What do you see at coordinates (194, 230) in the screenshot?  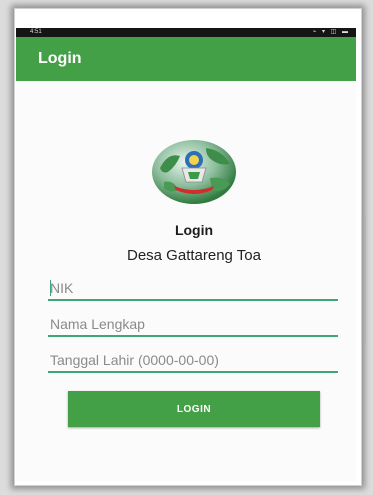 I see `login-title: Login` at bounding box center [194, 230].